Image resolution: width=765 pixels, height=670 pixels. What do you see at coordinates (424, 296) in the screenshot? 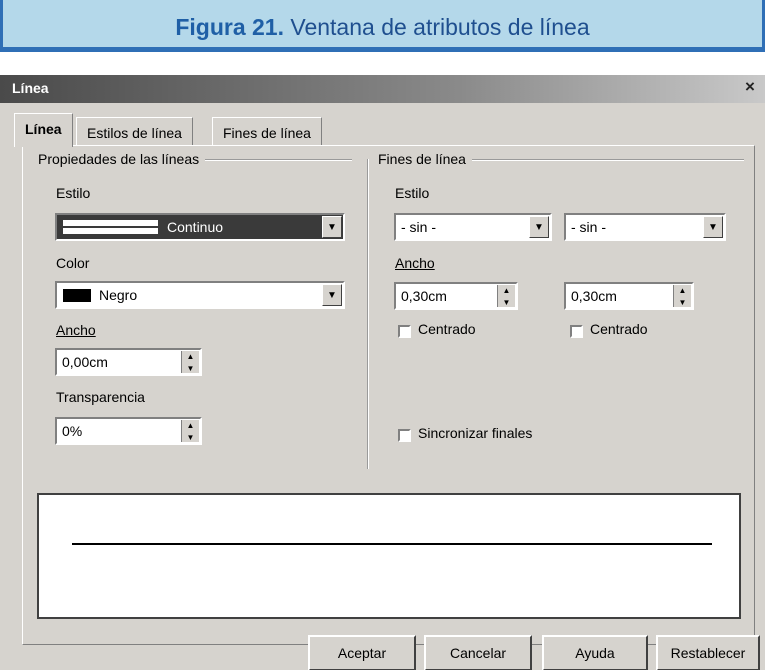
I see `start-width-value: 0,30cm` at bounding box center [424, 296].